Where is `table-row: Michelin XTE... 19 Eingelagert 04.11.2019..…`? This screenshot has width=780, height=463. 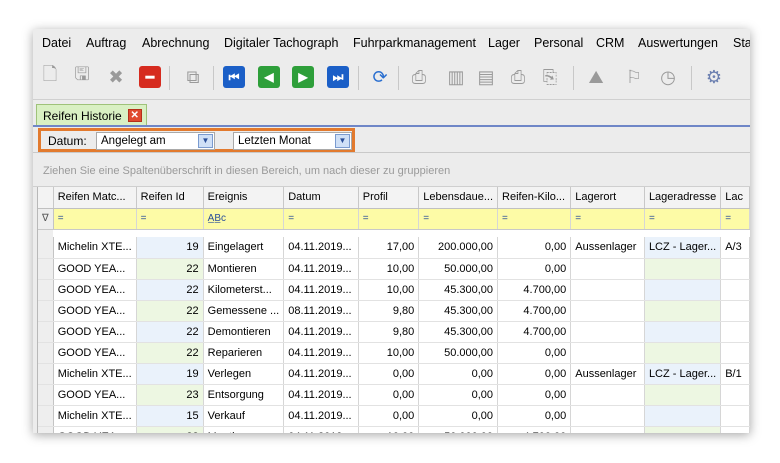 table-row: Michelin XTE... 19 Eingelagert 04.11.2019..… is located at coordinates (394, 248).